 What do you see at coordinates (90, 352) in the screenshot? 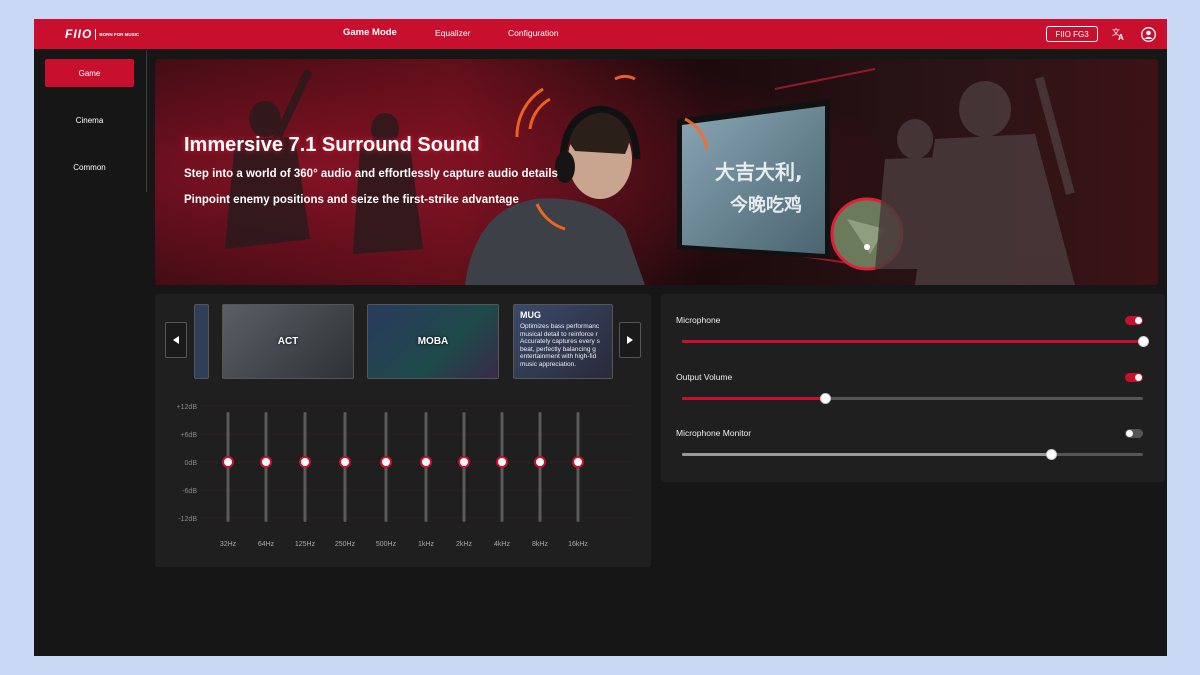
I see `sidebar: Game Cinema Common` at bounding box center [90, 352].